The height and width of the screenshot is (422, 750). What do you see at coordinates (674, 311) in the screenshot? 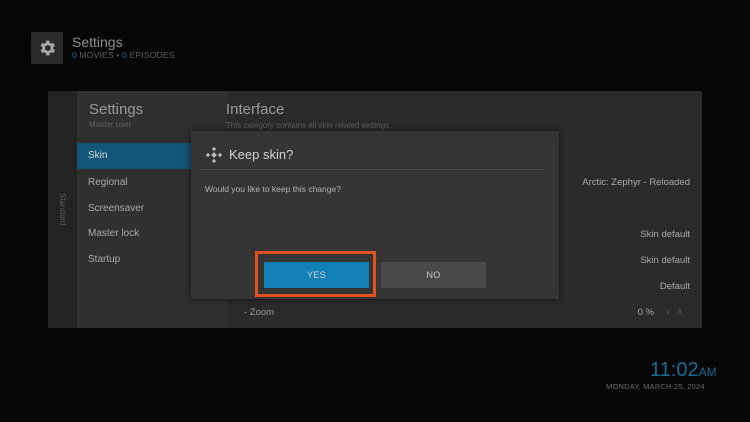
I see `zoom-spinner-icon: ∨ ∧` at bounding box center [674, 311].